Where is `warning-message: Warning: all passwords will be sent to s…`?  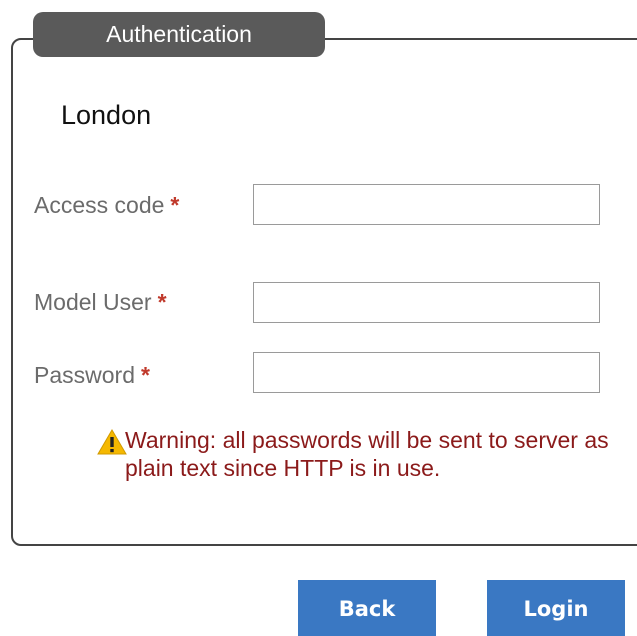 warning-message: Warning: all passwords will be sent to s… is located at coordinates (367, 454).